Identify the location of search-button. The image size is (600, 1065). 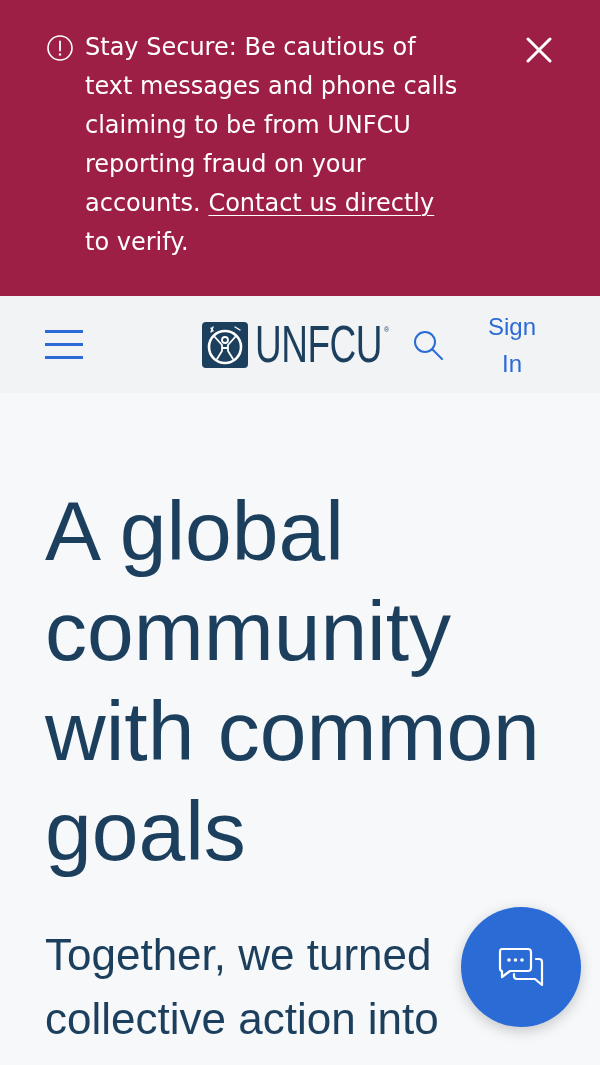
(428, 344).